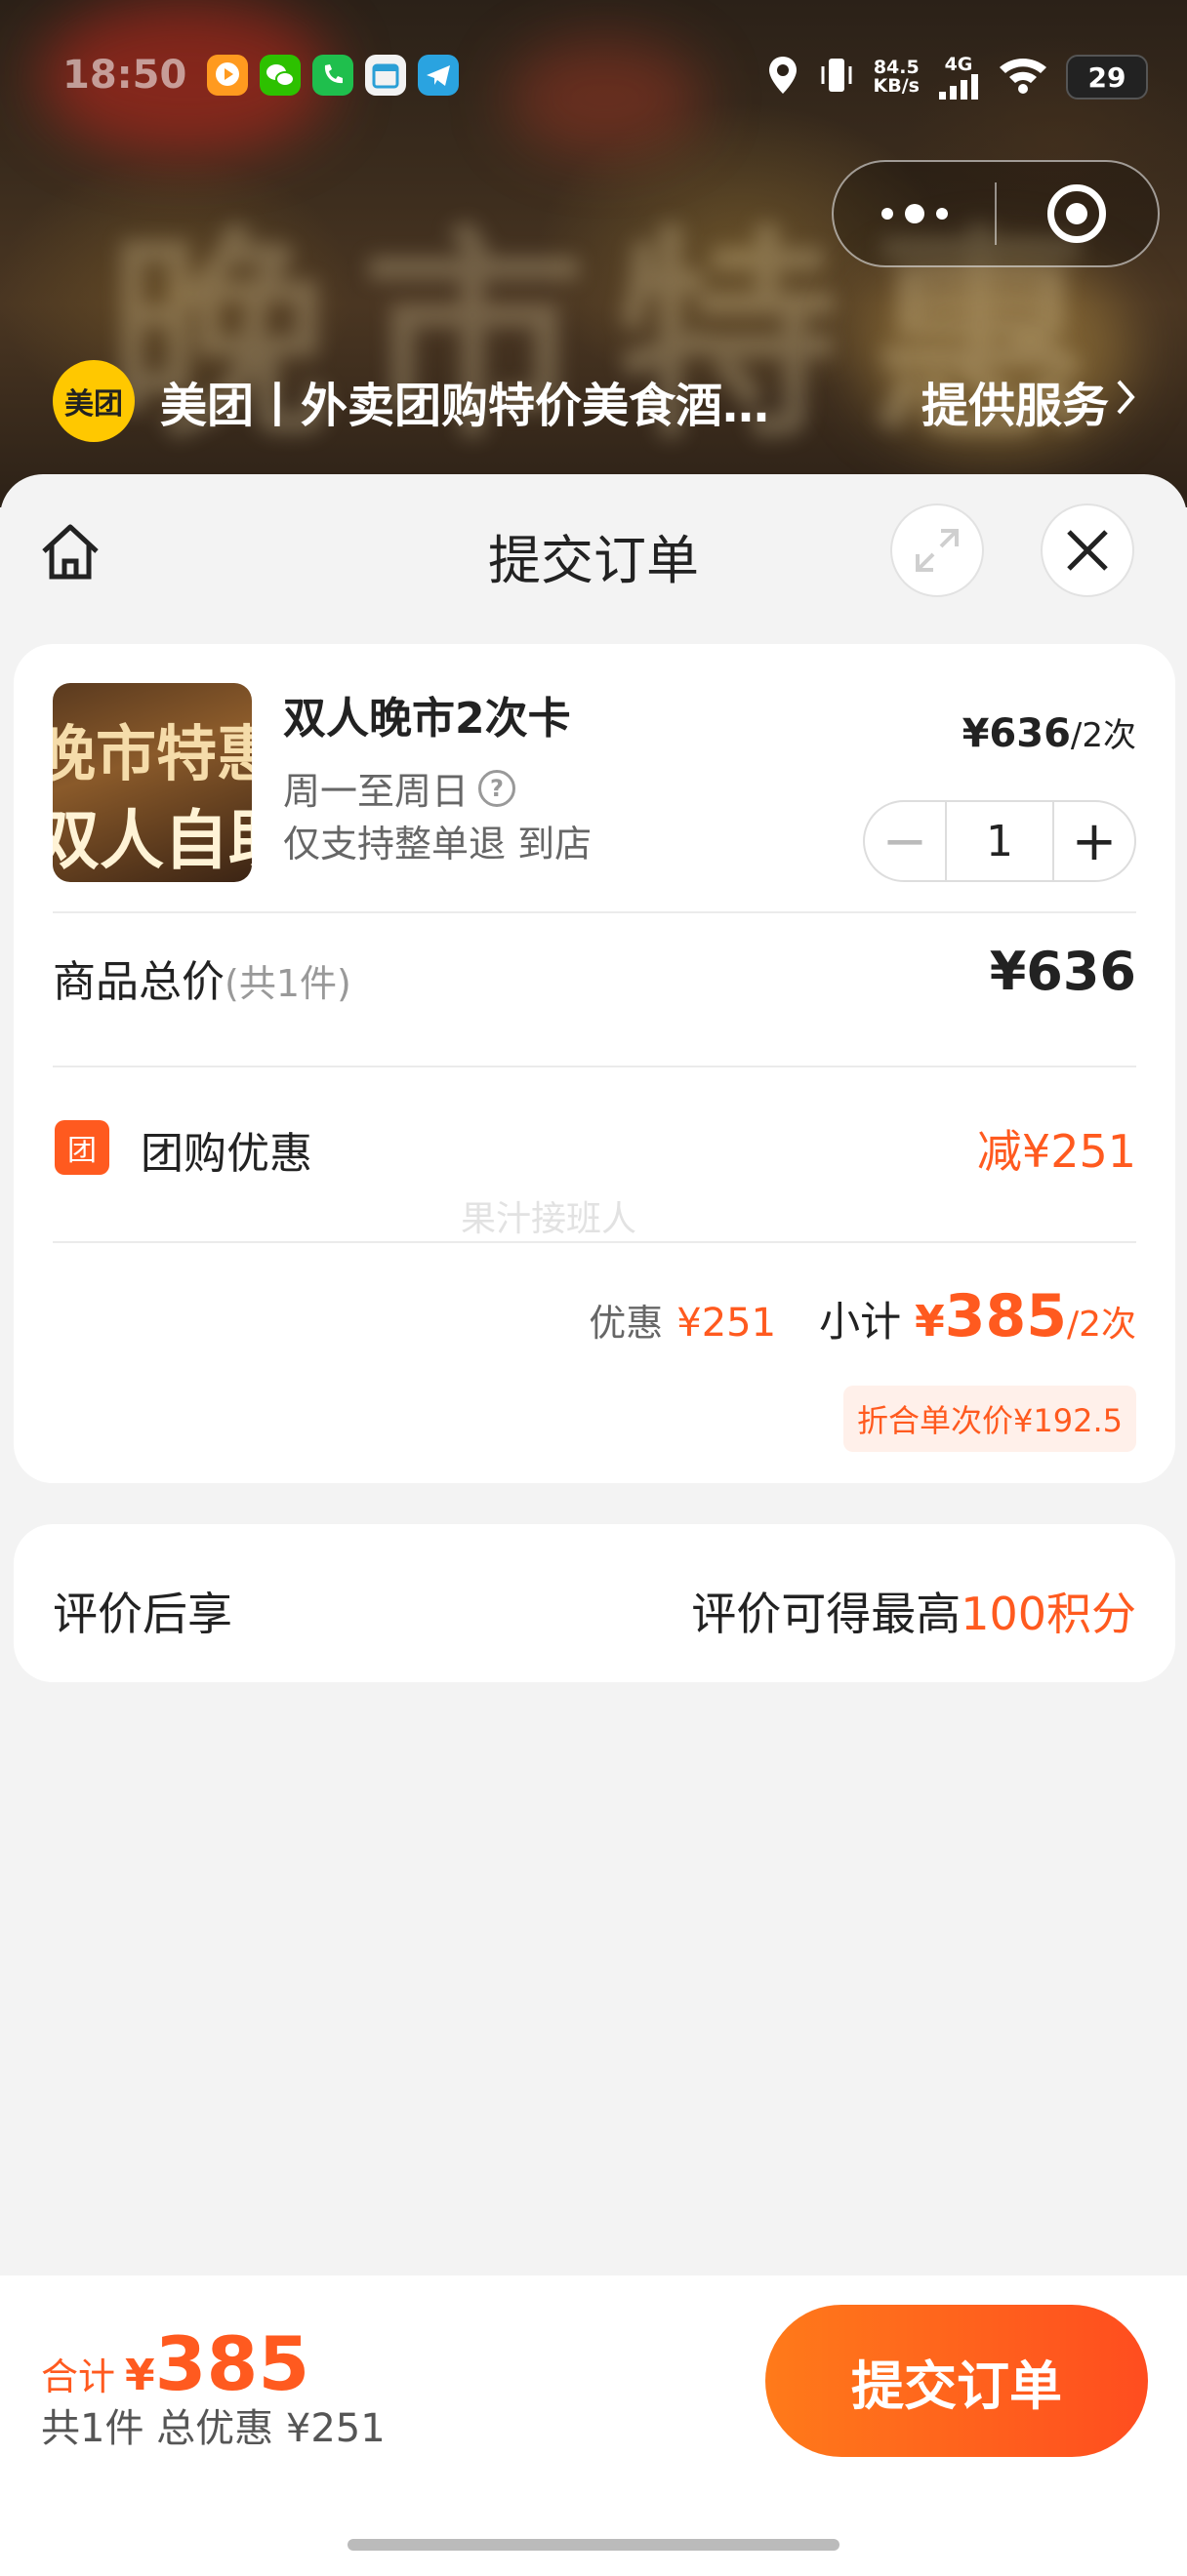  I want to click on review-reward-label: 评价后享, so click(142, 1614).